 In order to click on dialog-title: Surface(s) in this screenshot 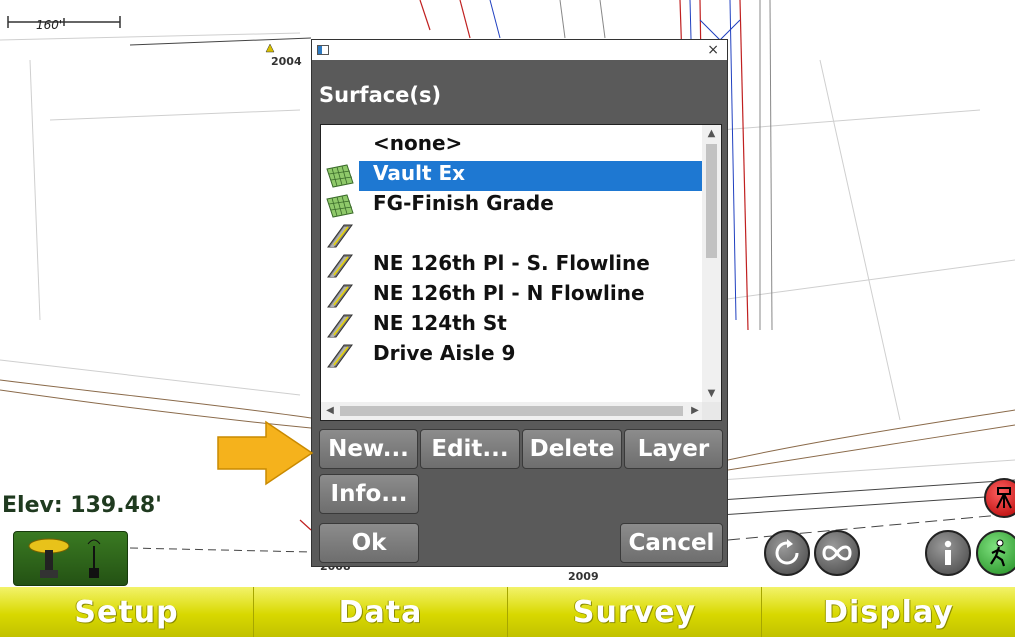, I will do `click(380, 95)`.